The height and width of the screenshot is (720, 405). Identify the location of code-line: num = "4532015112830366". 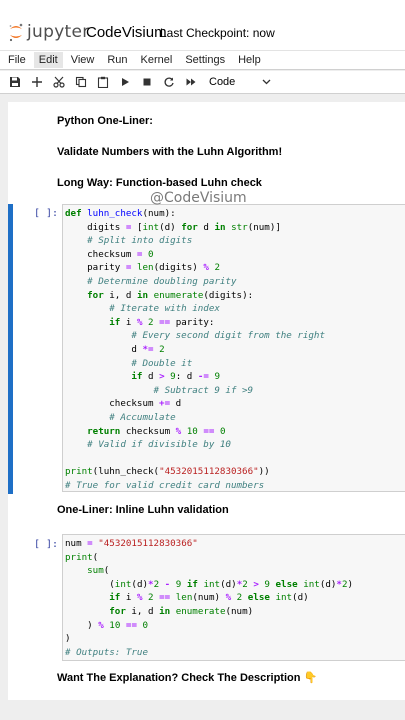
(209, 544).